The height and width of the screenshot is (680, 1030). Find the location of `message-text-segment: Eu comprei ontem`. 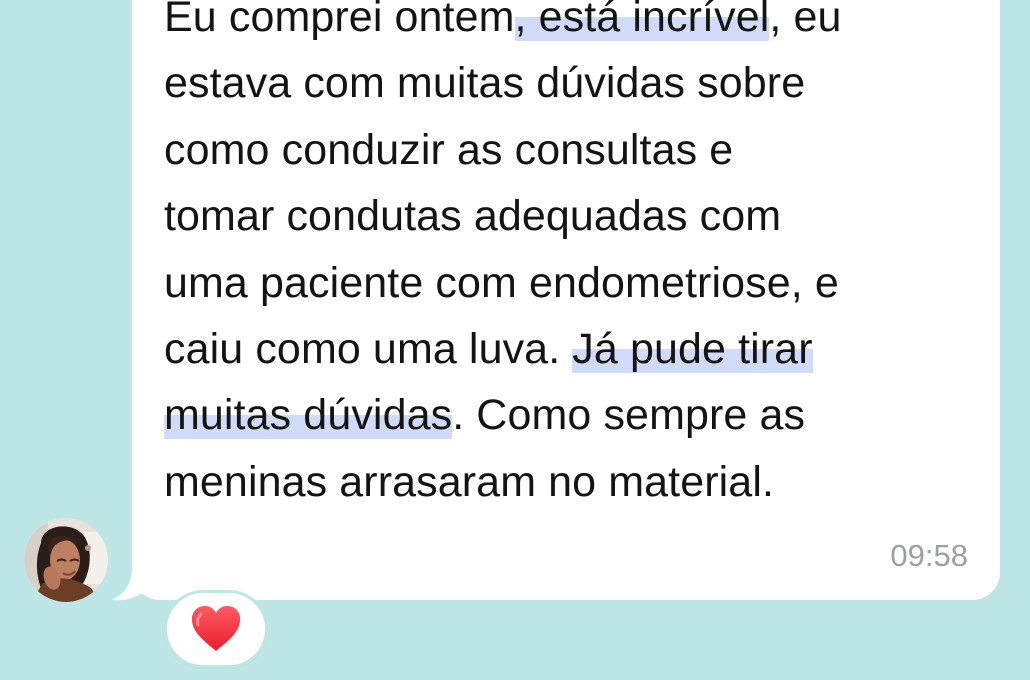

message-text-segment: Eu comprei ontem is located at coordinates (339, 20).